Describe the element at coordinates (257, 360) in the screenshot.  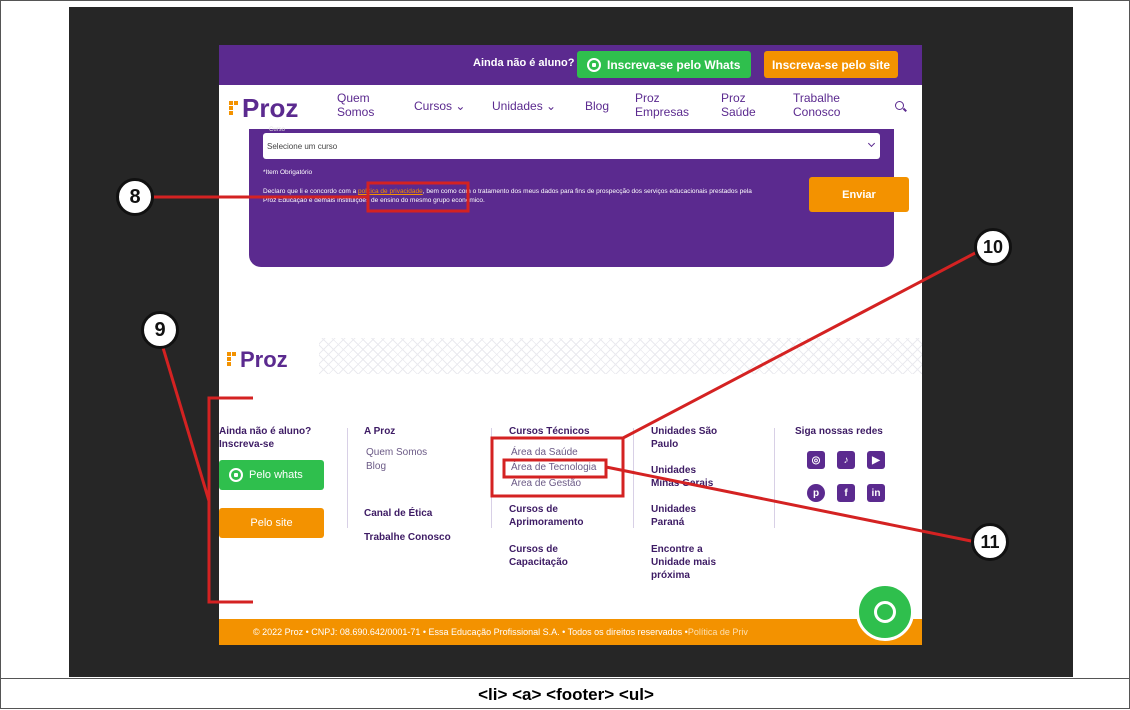
I see `footer-logo: Proz` at that location.